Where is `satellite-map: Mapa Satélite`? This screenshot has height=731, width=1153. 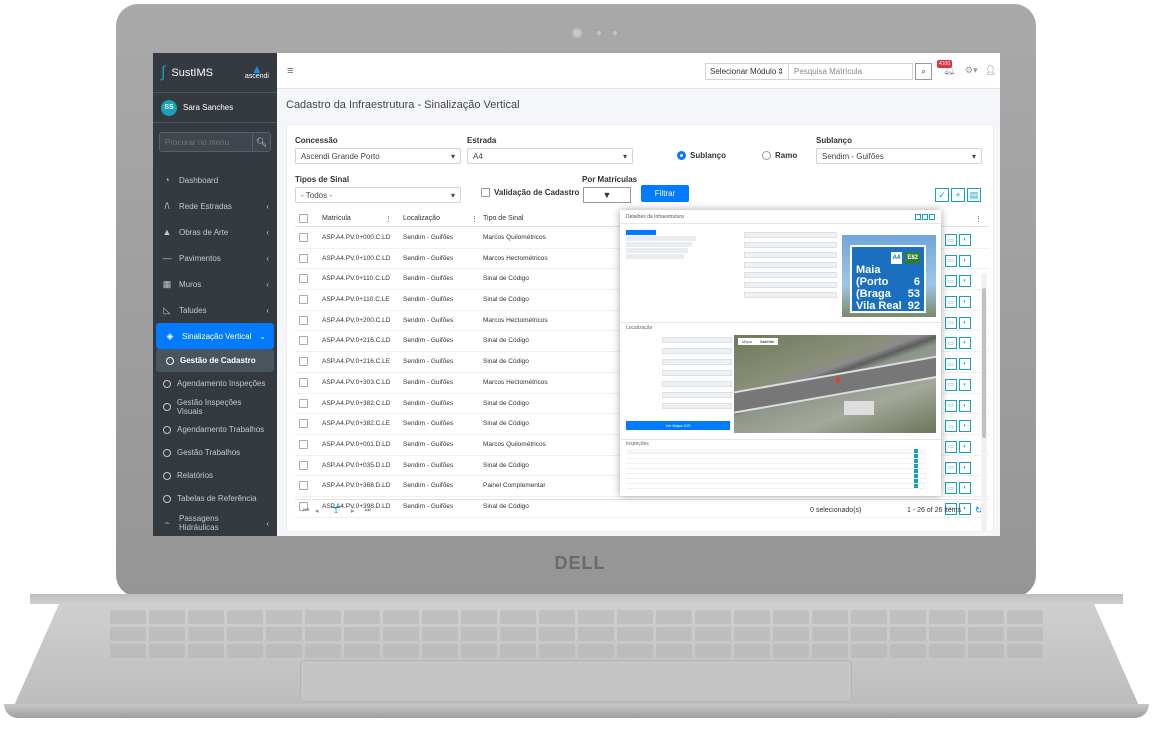 satellite-map: Mapa Satélite is located at coordinates (835, 384).